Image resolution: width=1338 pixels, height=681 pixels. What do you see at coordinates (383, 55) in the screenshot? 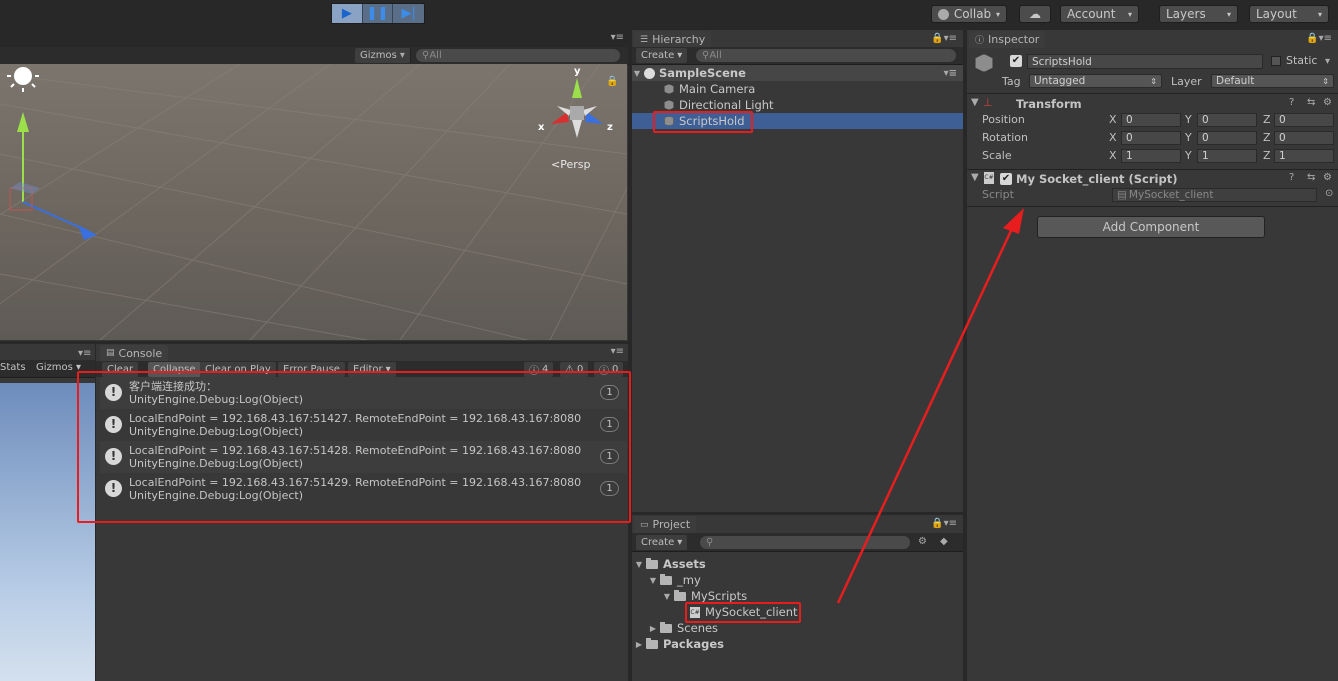
I see `gizmos-dropdown: Gizmos ▾` at bounding box center [383, 55].